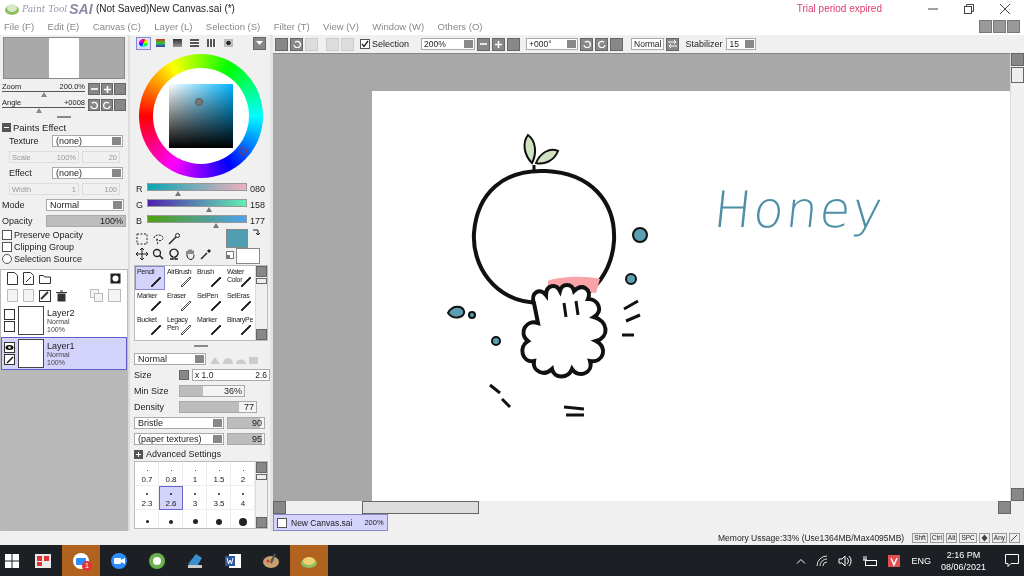 This screenshot has height=576, width=1024. I want to click on dropdown-button, so click(281, 44).